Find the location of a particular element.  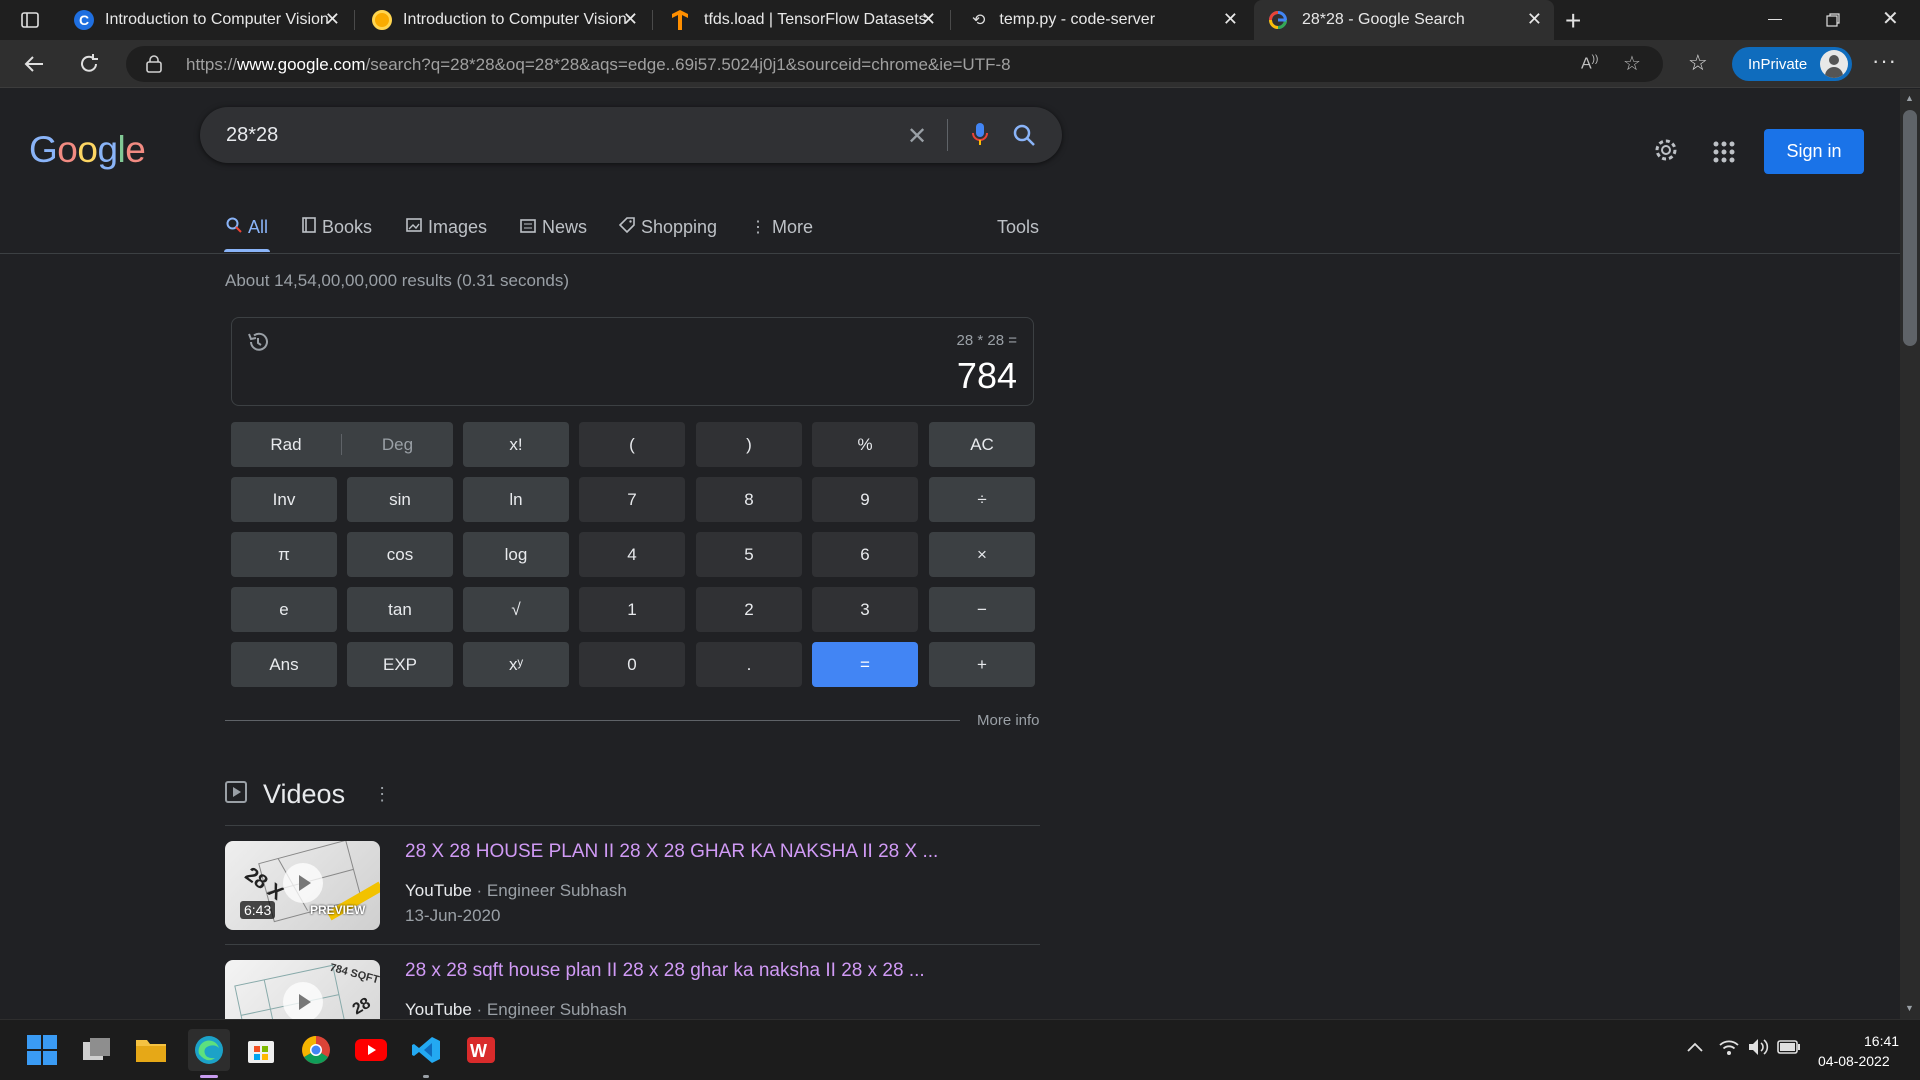

inprivate-button: InPrivate is located at coordinates (1792, 64).